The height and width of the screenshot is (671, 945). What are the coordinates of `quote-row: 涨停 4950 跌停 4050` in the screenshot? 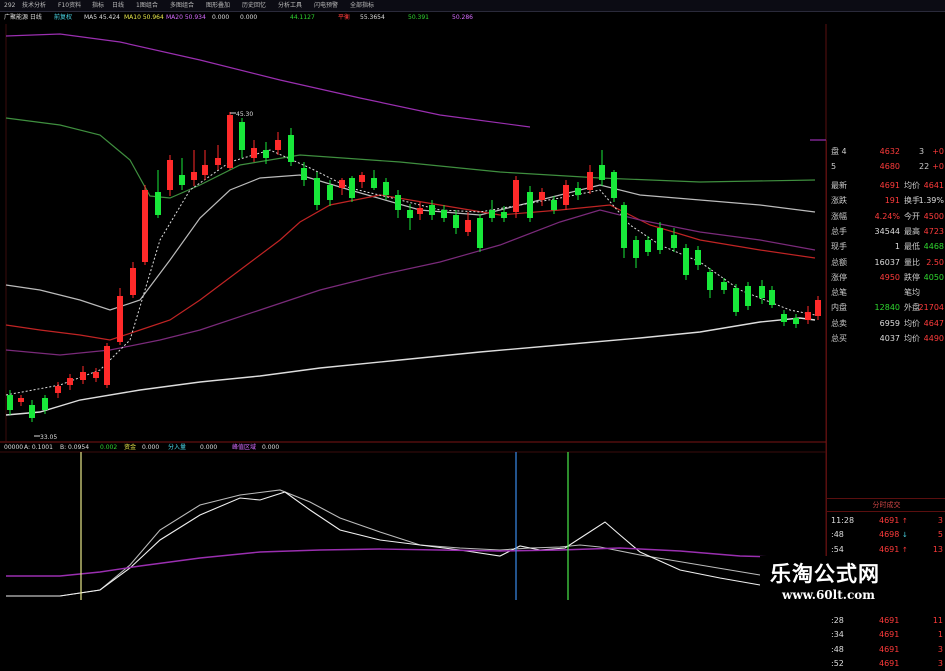 It's located at (886, 277).